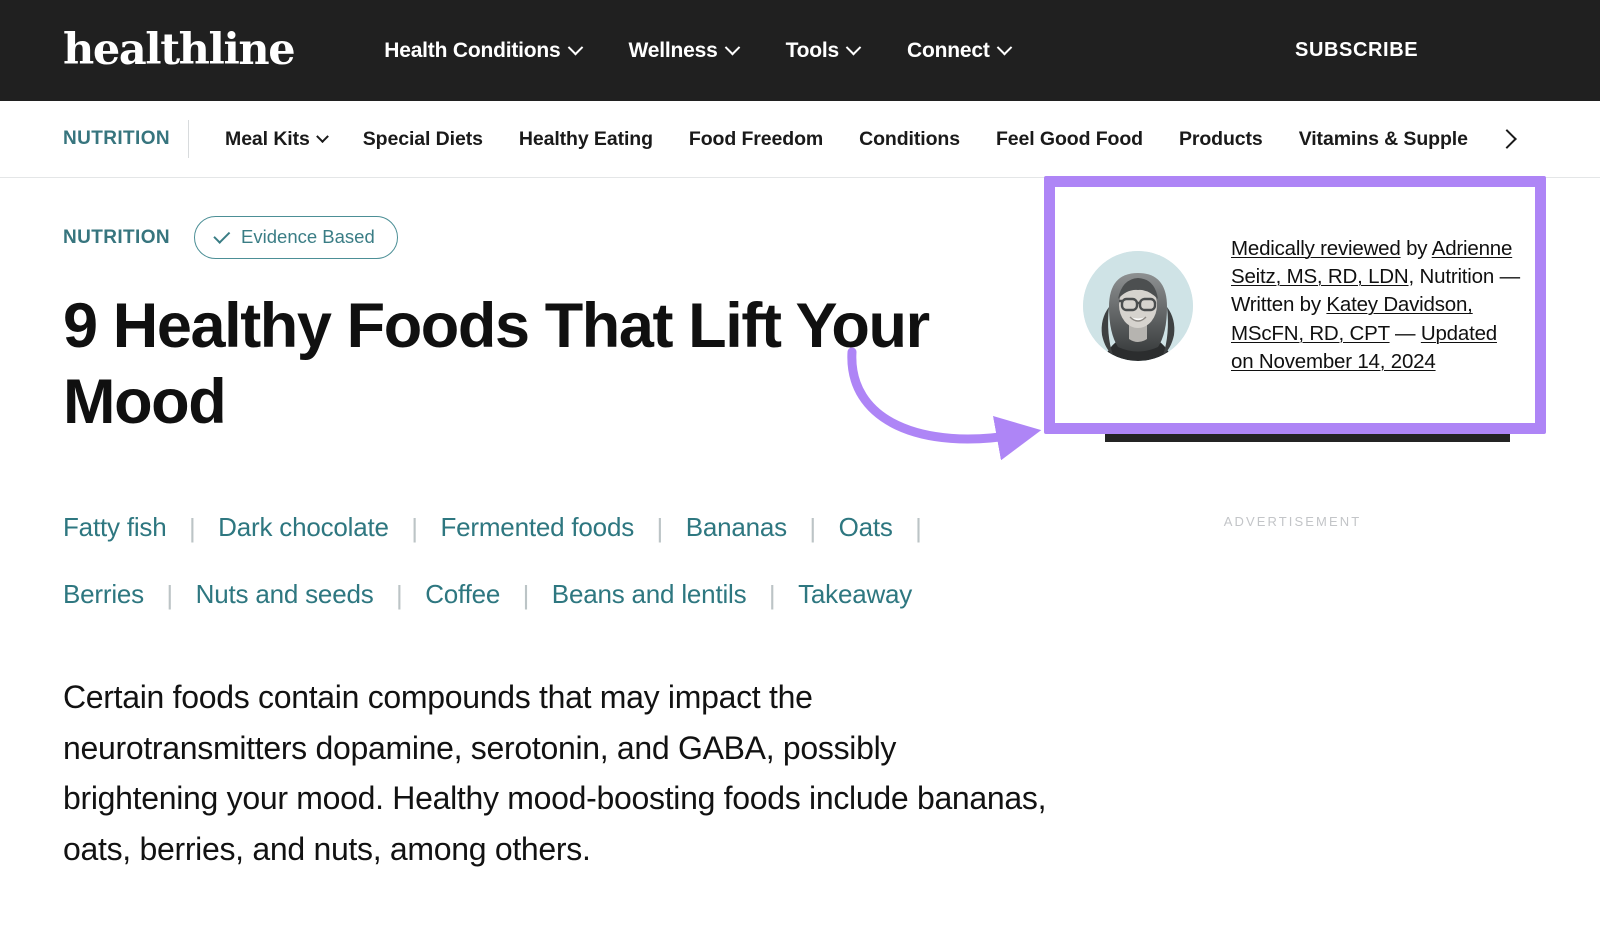 This screenshot has width=1600, height=948. What do you see at coordinates (179, 50) in the screenshot?
I see `healthline-logo: healthline` at bounding box center [179, 50].